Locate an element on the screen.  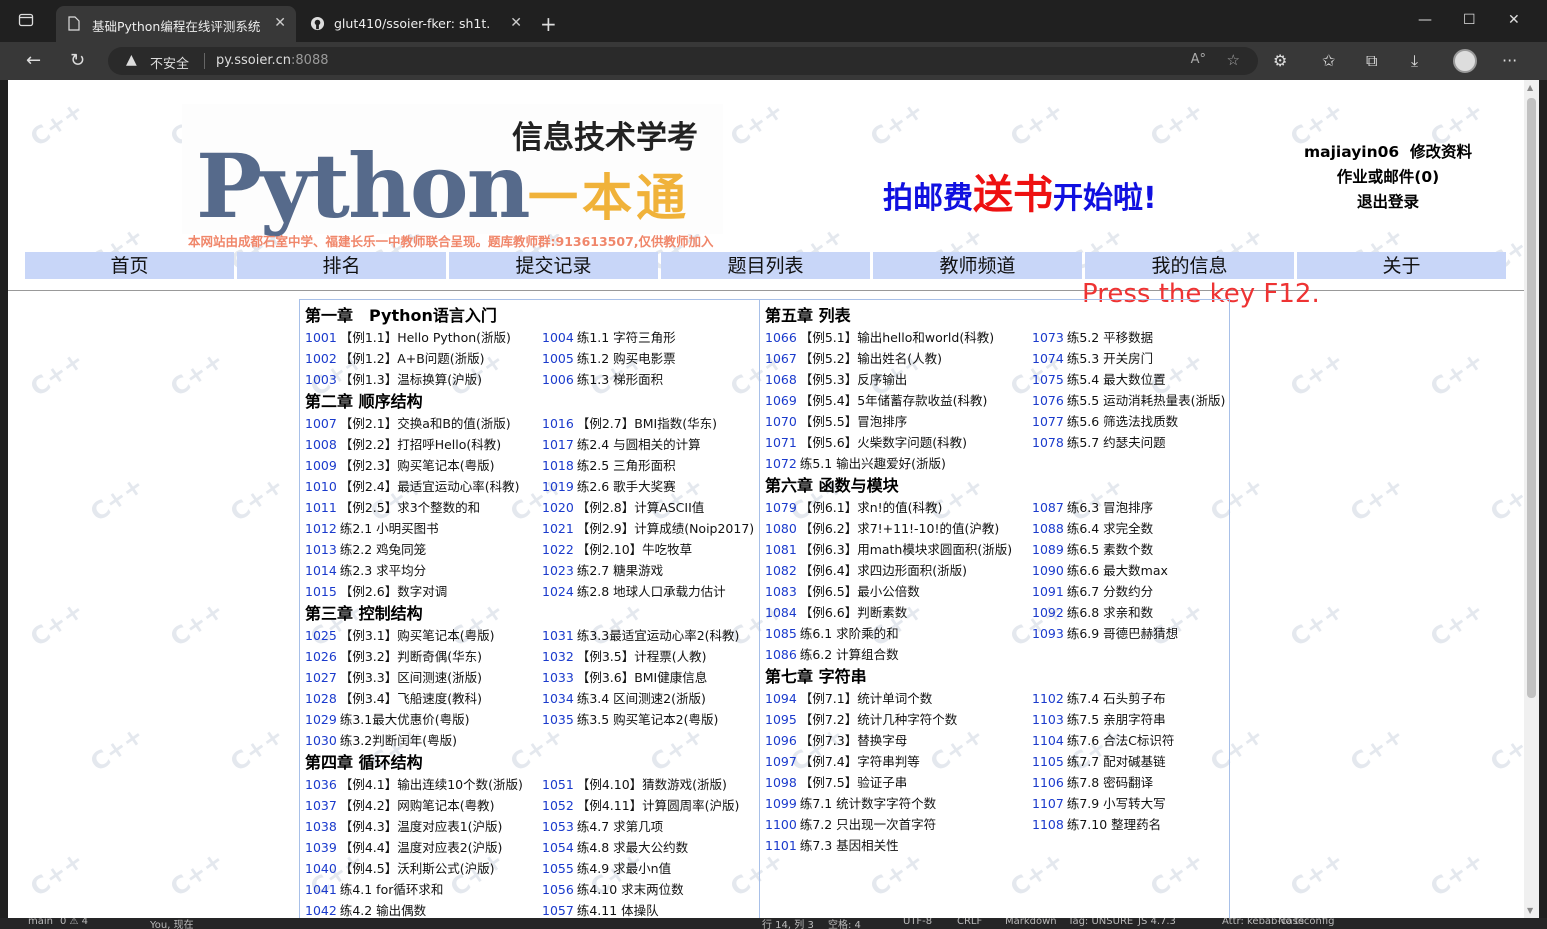
problem-title: 【例4.5】沃利斯公式(沪版) is located at coordinates (417, 868).